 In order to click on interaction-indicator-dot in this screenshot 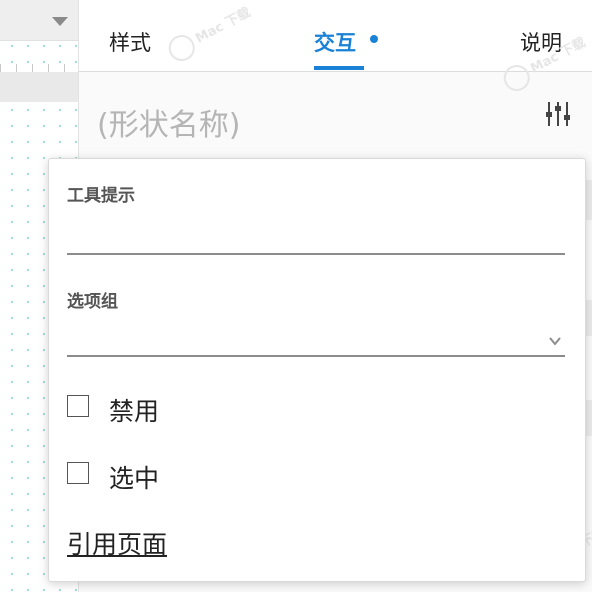, I will do `click(374, 39)`.